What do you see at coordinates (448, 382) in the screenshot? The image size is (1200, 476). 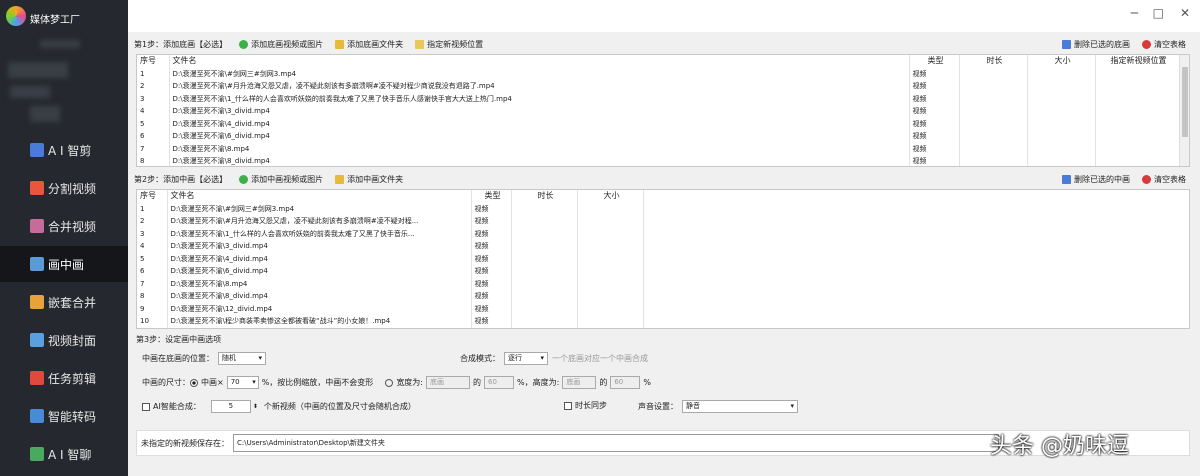 I see `width-base-select: 底画` at bounding box center [448, 382].